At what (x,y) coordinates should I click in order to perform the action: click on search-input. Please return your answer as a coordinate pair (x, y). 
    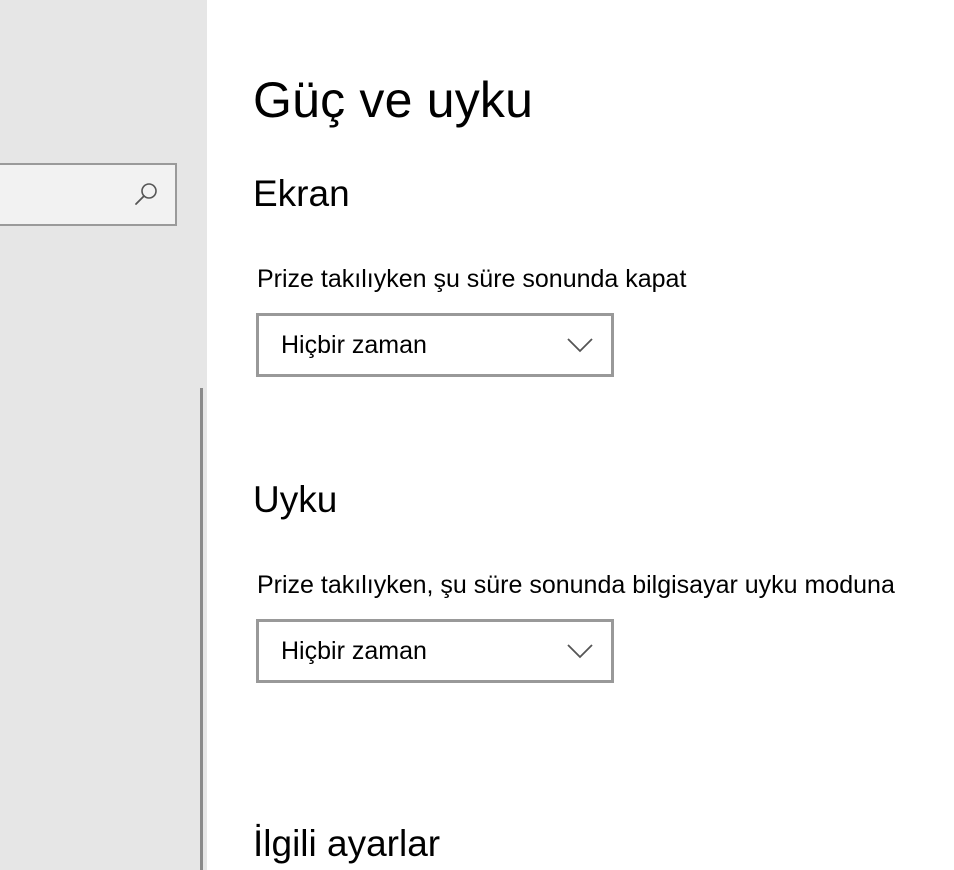
    Looking at the image, I should click on (88, 194).